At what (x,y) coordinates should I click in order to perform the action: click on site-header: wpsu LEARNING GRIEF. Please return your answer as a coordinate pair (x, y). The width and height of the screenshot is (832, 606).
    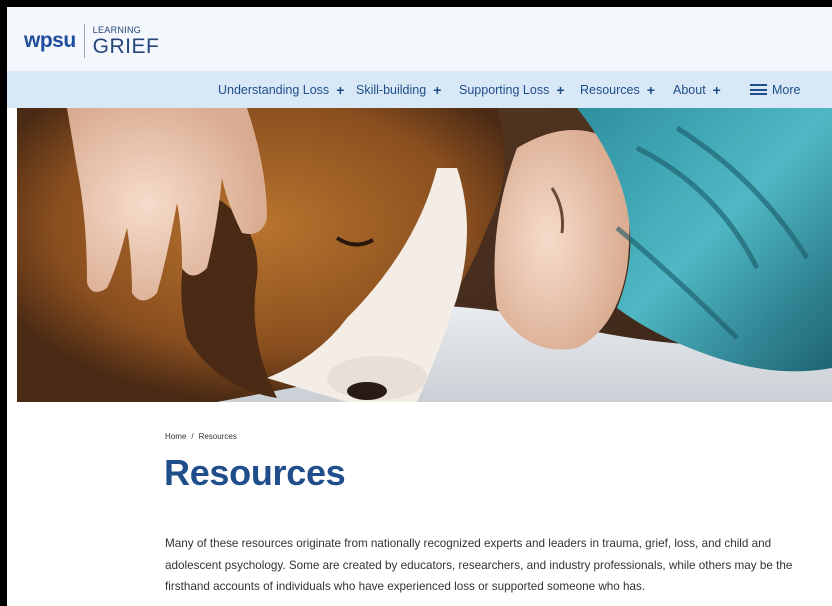
    Looking at the image, I should click on (419, 39).